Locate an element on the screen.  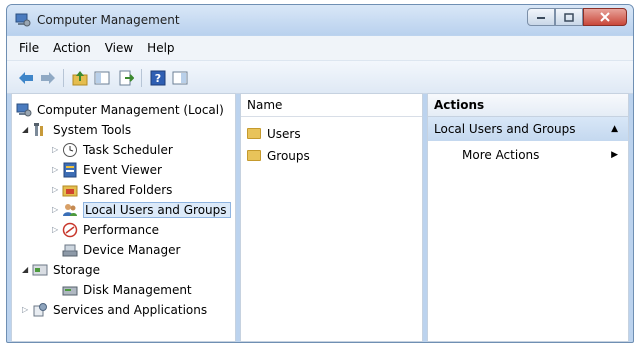
up-folder-icon is located at coordinates (80, 78).